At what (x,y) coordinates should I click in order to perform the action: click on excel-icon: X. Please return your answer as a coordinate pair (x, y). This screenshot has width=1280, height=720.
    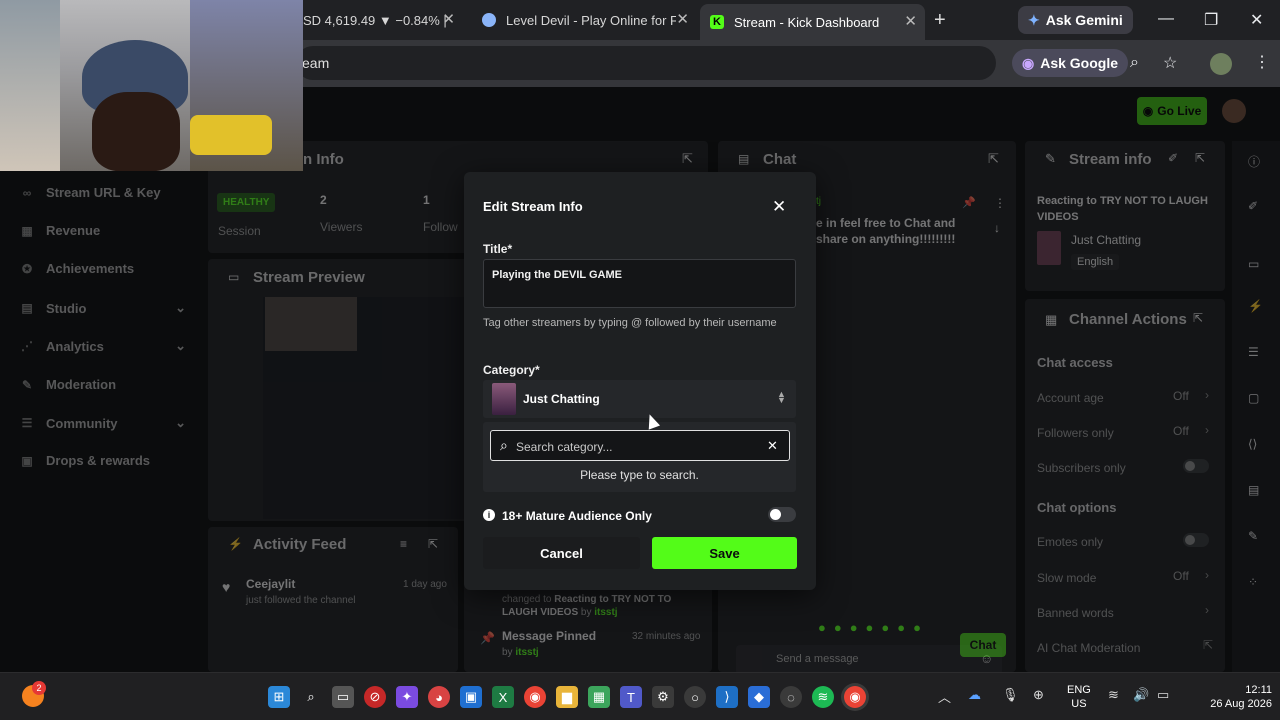
    Looking at the image, I should click on (503, 697).